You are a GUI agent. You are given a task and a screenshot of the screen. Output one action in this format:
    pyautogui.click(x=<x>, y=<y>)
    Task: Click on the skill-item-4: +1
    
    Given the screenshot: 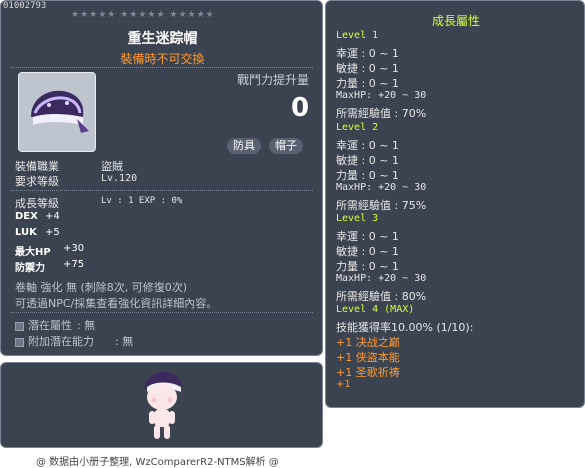 What is the action you would take?
    pyautogui.click(x=343, y=384)
    